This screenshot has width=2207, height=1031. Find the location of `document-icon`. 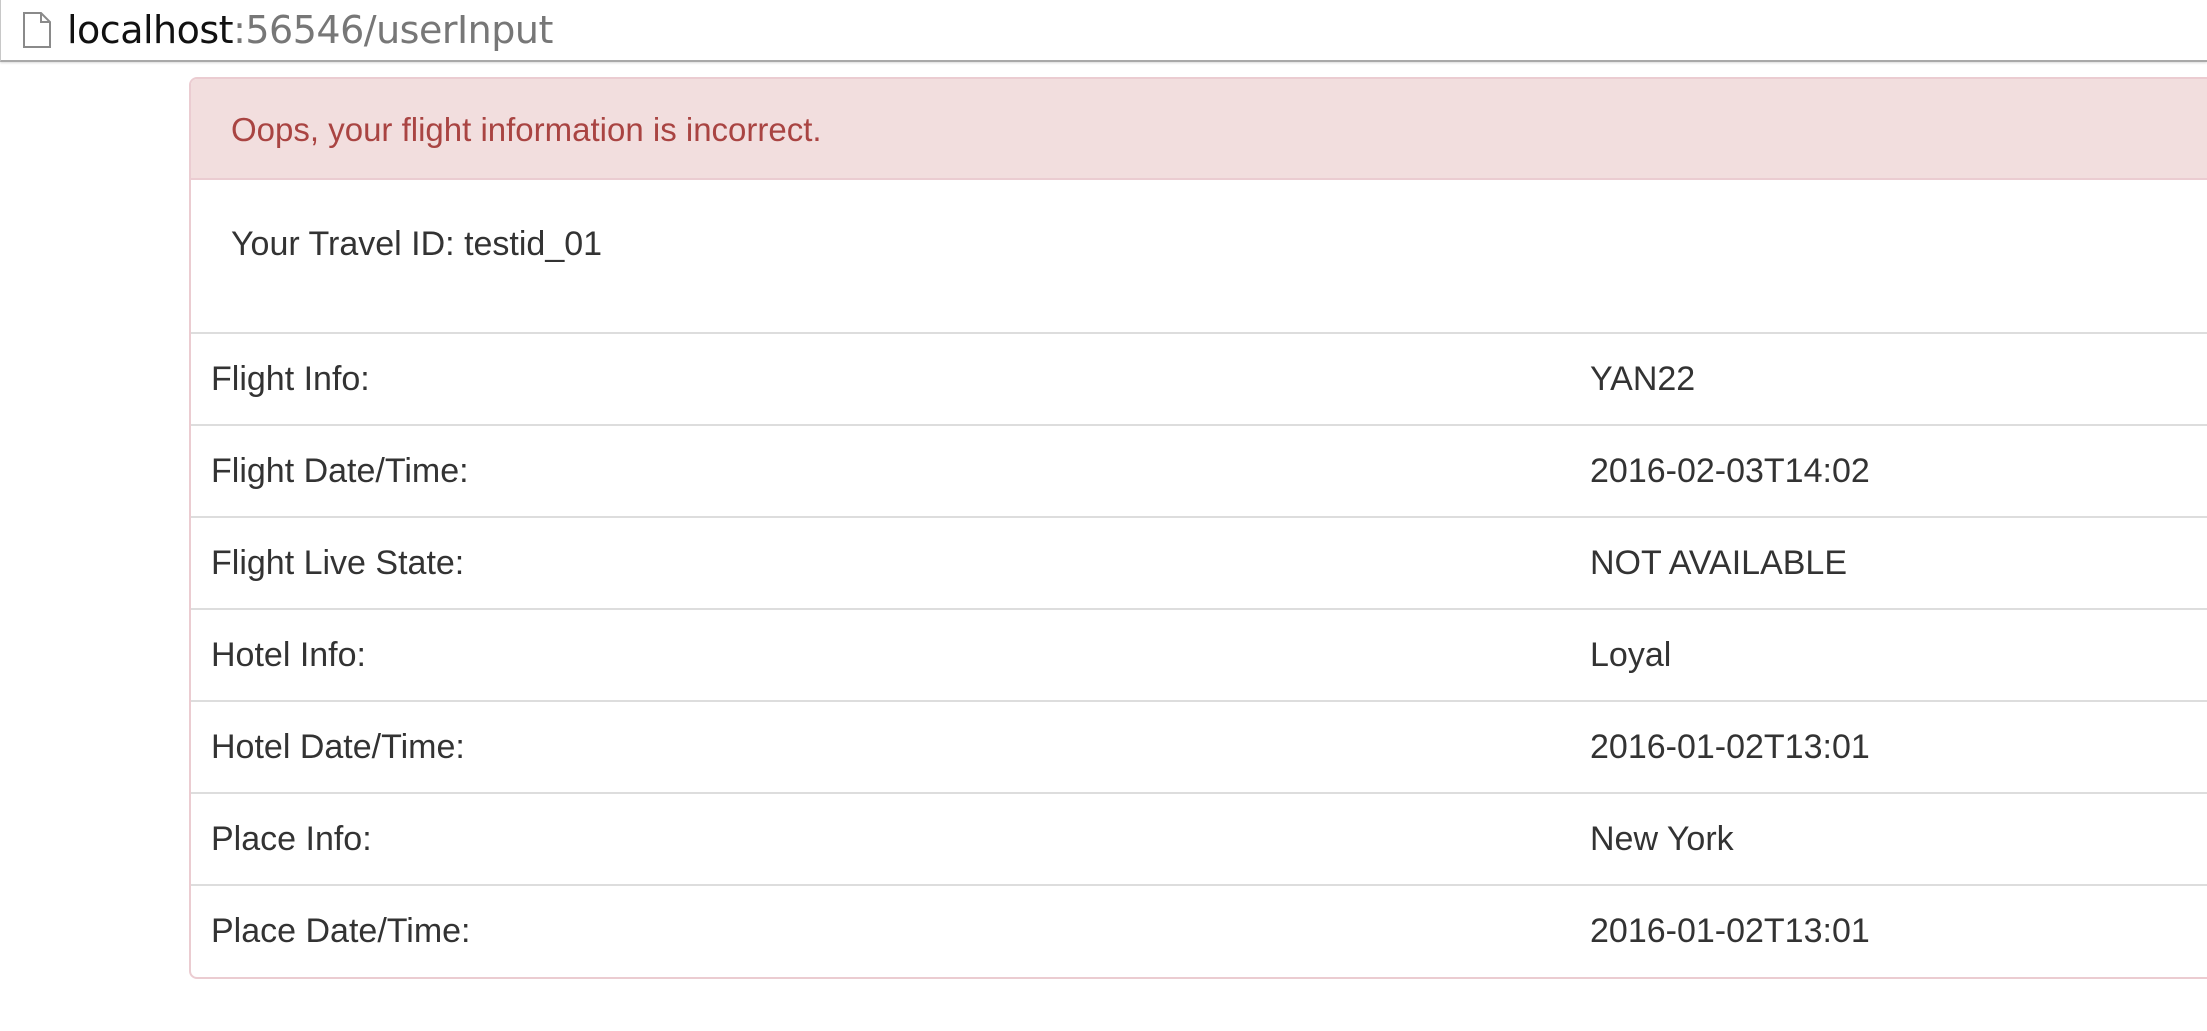

document-icon is located at coordinates (37, 30).